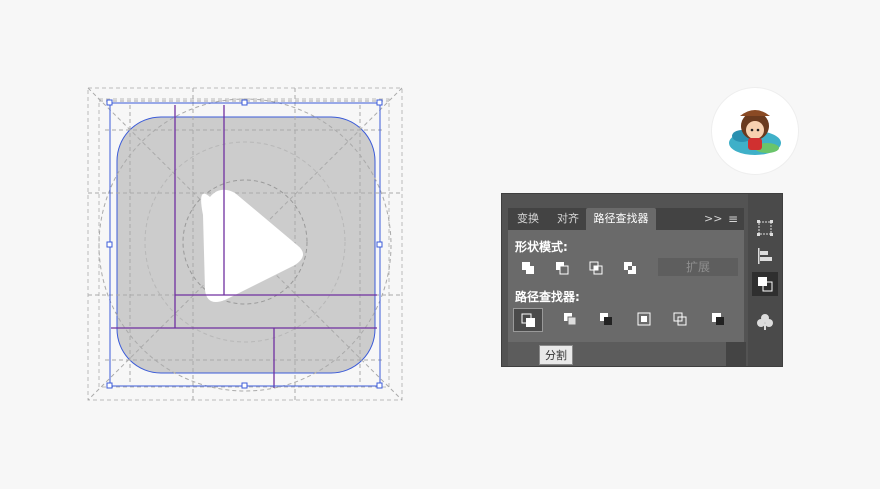 This screenshot has width=880, height=489. I want to click on unite-icon, so click(528, 268).